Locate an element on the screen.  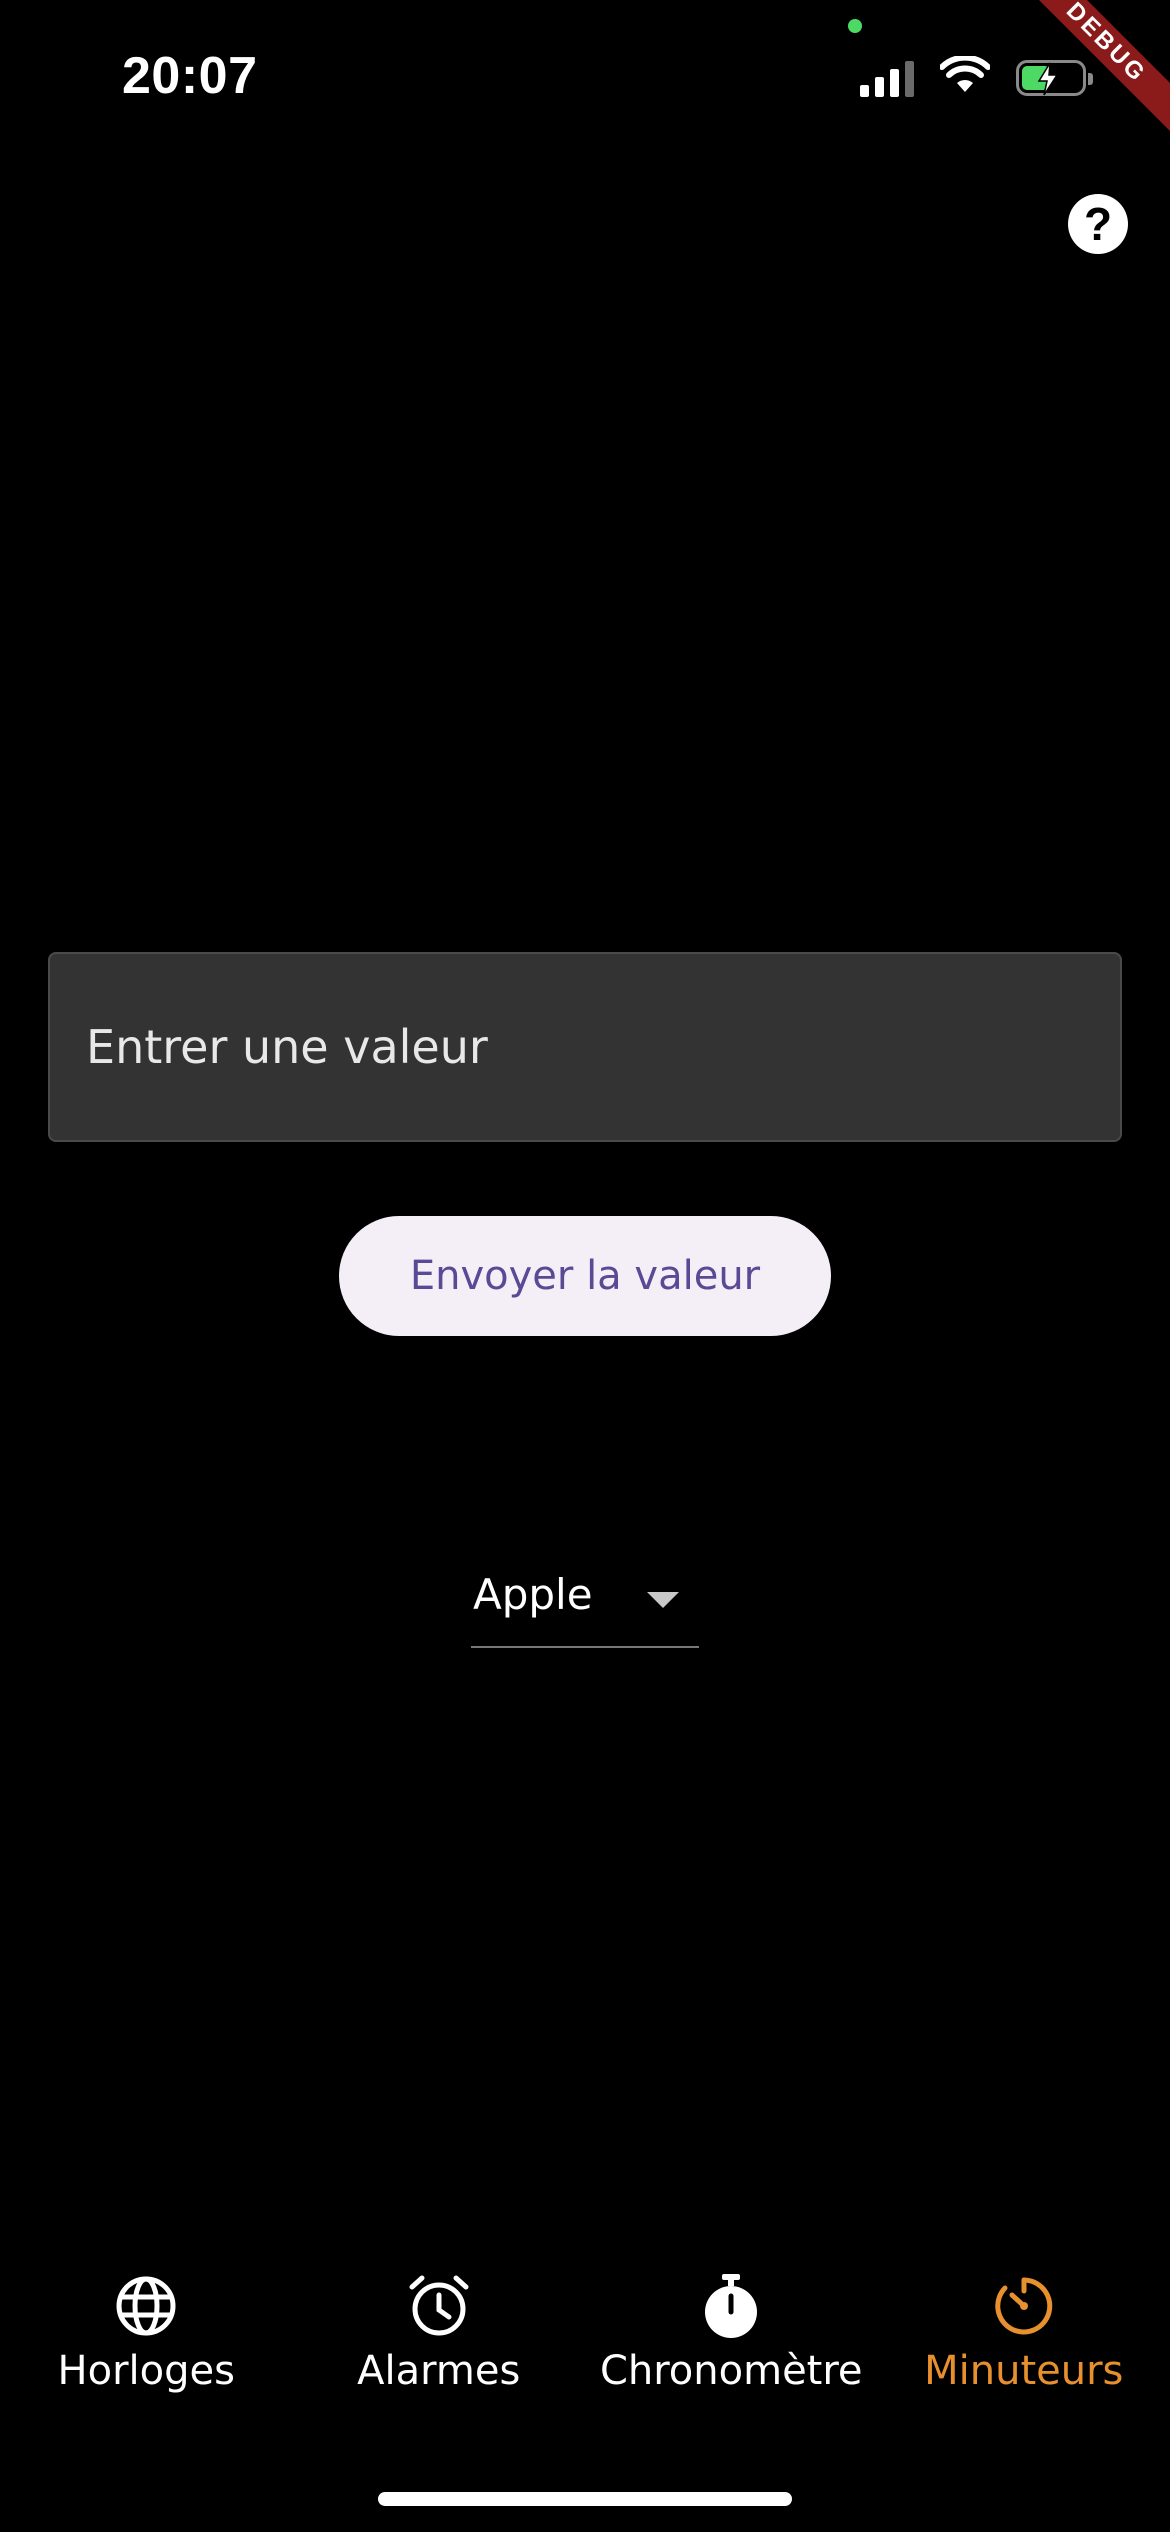
tab-label: Chronomètre is located at coordinates (731, 2371).